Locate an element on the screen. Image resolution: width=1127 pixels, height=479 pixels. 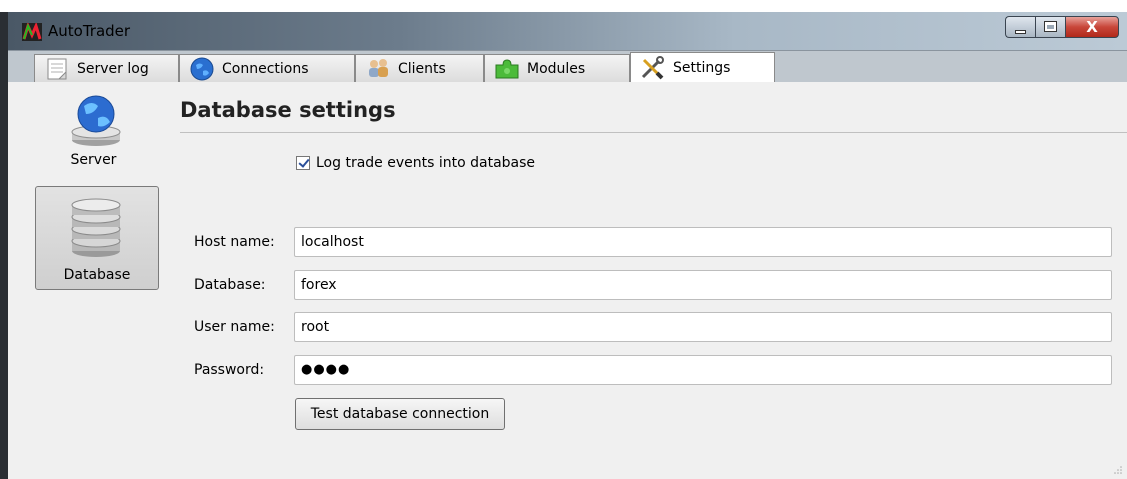
tab-label: Settings is located at coordinates (702, 68).